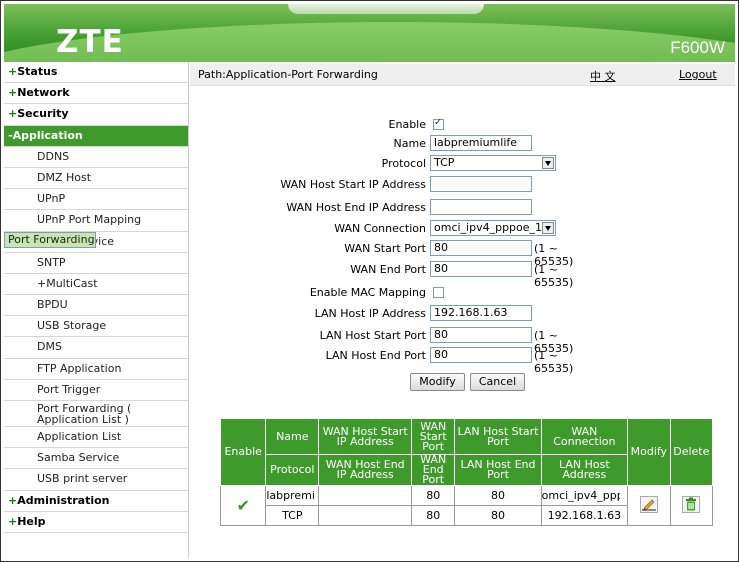  I want to click on breadcrumb: Path:Application-Port Forwarding, so click(288, 74).